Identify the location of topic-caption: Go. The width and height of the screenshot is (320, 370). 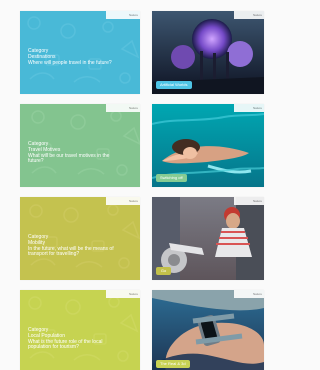
(163, 271).